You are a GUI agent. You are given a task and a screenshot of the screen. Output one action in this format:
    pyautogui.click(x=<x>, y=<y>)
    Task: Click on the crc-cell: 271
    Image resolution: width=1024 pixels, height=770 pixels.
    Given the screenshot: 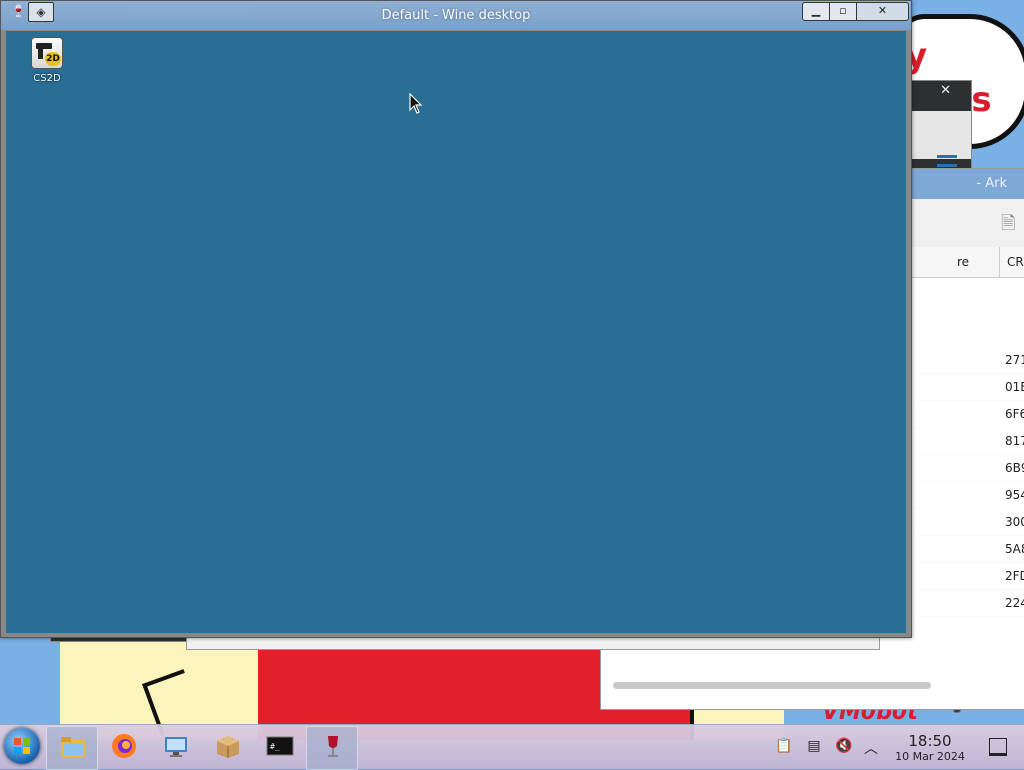 What is the action you would take?
    pyautogui.click(x=1014, y=360)
    